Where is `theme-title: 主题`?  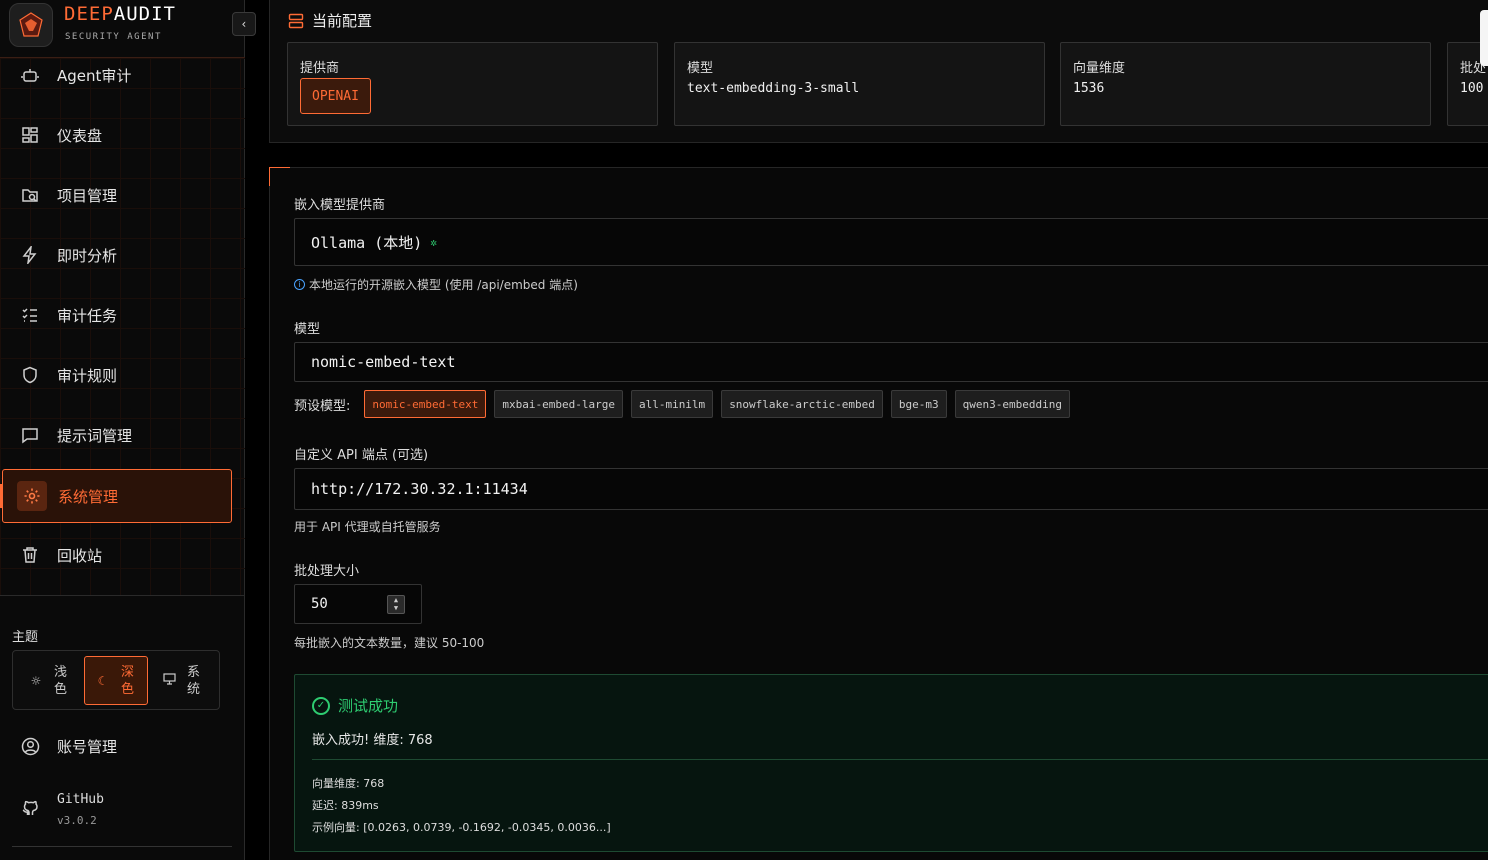
theme-title: 主题 is located at coordinates (25, 637).